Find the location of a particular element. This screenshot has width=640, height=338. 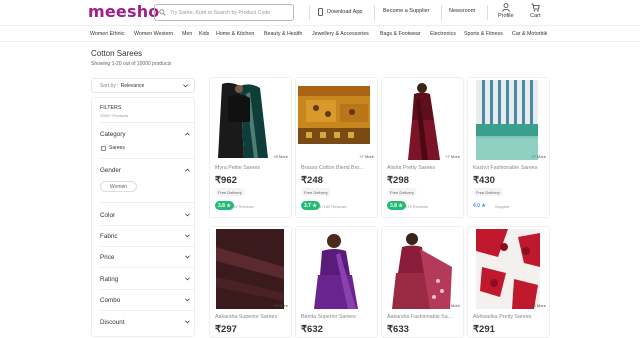

results-count: Showing 1-20 out of 10000 products is located at coordinates (131, 64).